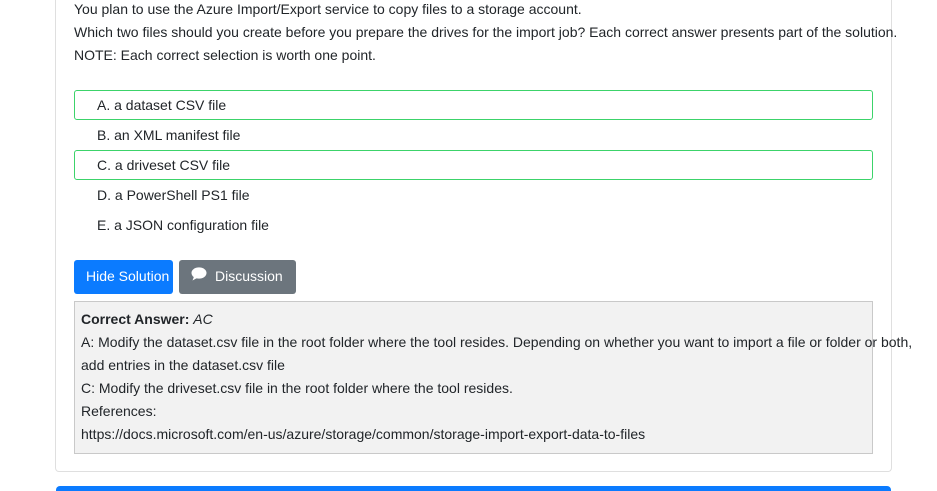 This screenshot has height=491, width=937. I want to click on choice-e: E. a JSON configuration file, so click(473, 225).